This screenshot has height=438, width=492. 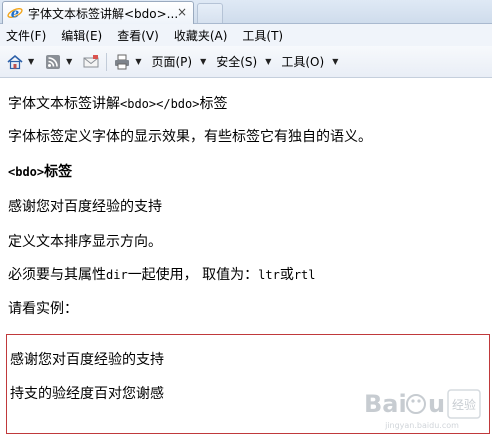 What do you see at coordinates (85, 242) in the screenshot?
I see `paragraph-description: 定义文本排序显示方向。` at bounding box center [85, 242].